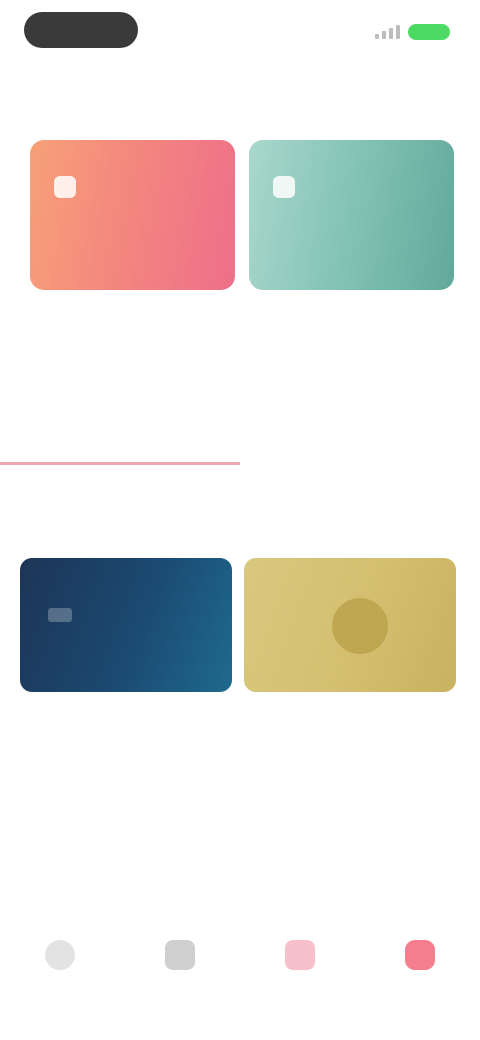 The width and height of the screenshot is (480, 1040). Describe the element at coordinates (60, 955) in the screenshot. I see `home-icon` at that location.